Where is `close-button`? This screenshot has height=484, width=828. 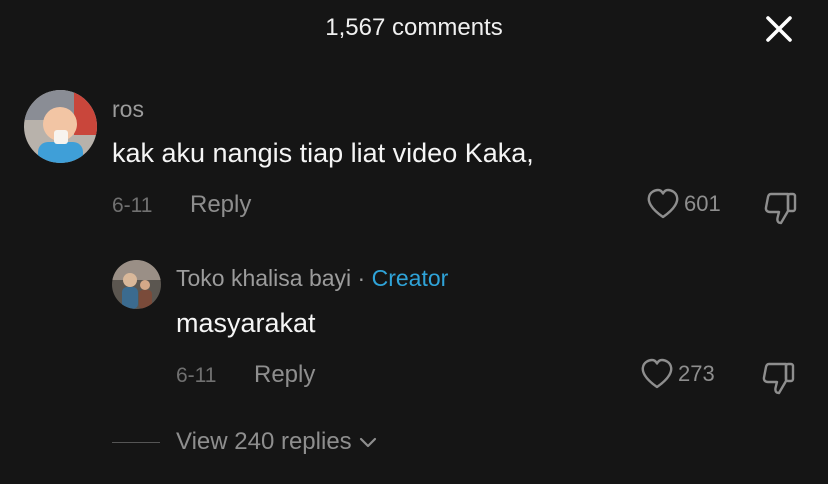
close-button is located at coordinates (779, 29).